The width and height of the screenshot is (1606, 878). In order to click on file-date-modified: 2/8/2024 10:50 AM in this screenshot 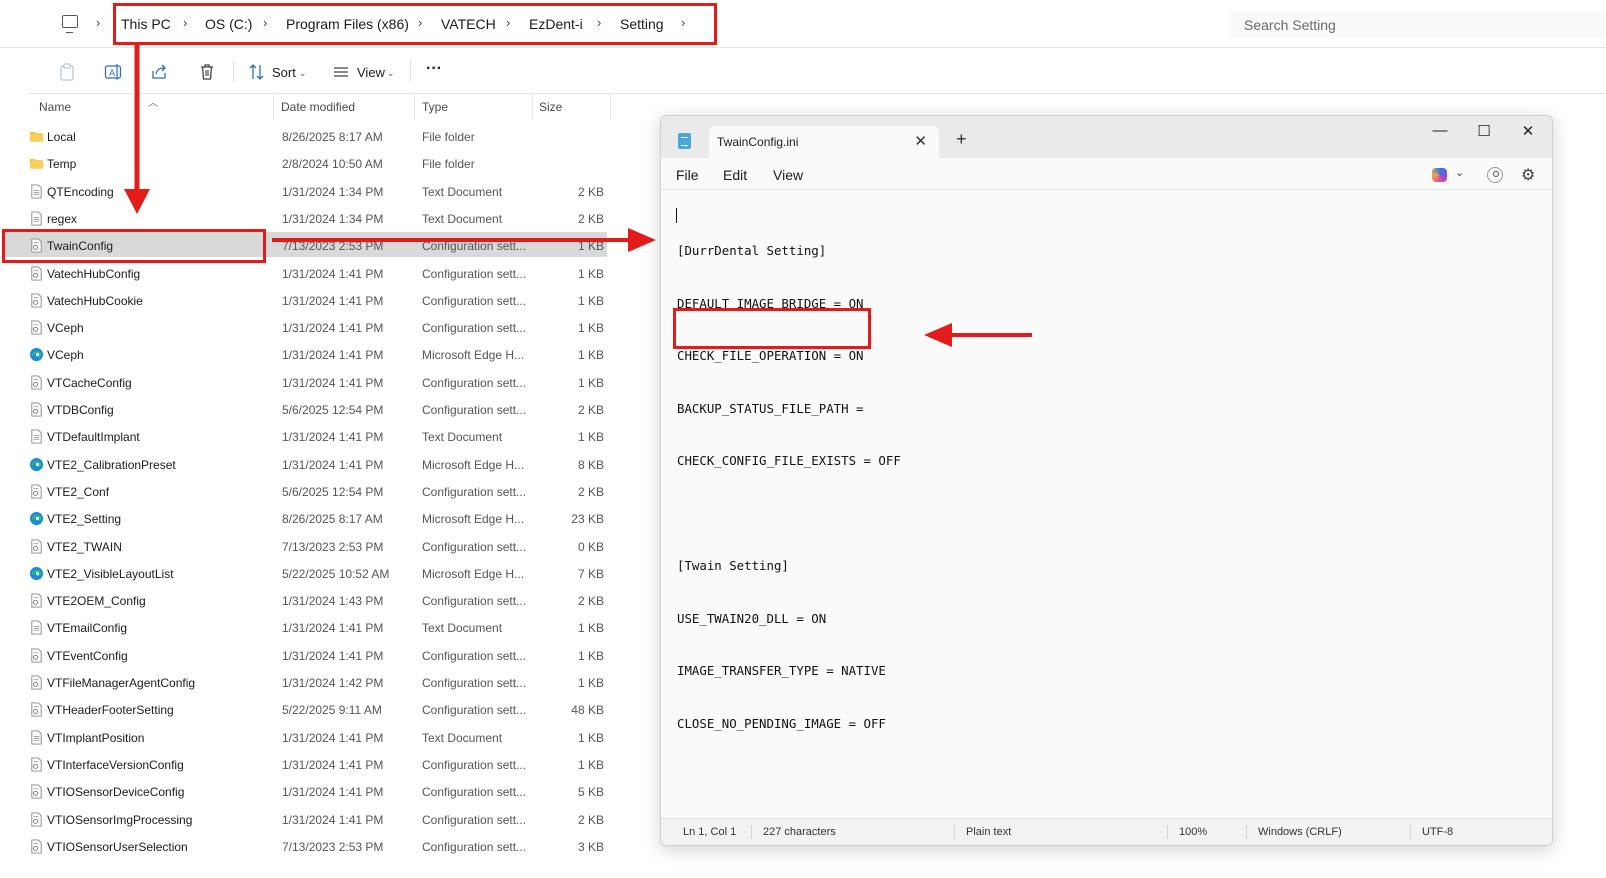, I will do `click(332, 164)`.